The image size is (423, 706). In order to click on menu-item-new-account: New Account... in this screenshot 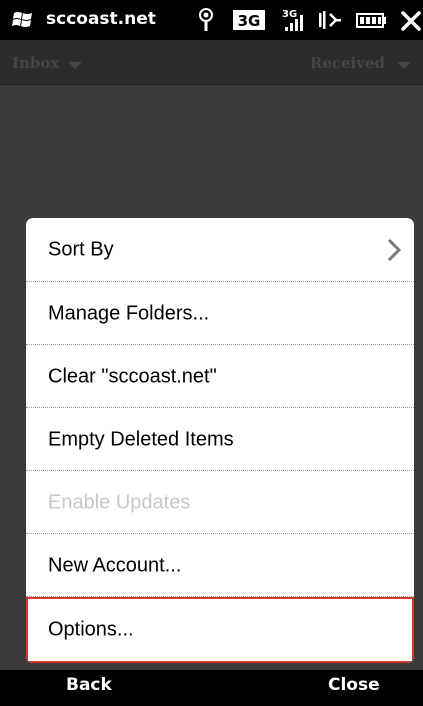, I will do `click(220, 565)`.